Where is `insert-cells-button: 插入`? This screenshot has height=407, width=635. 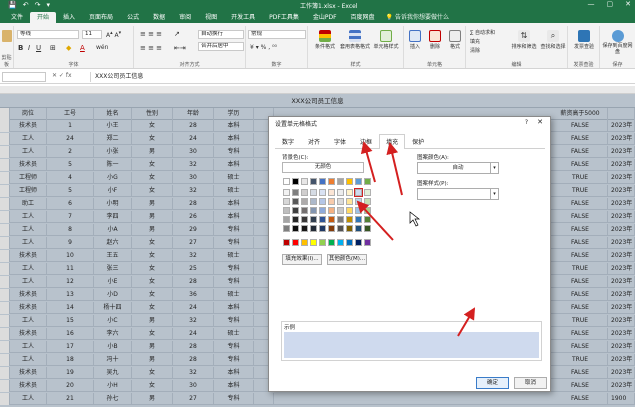
insert-cells-button: 插入 is located at coordinates (415, 40).